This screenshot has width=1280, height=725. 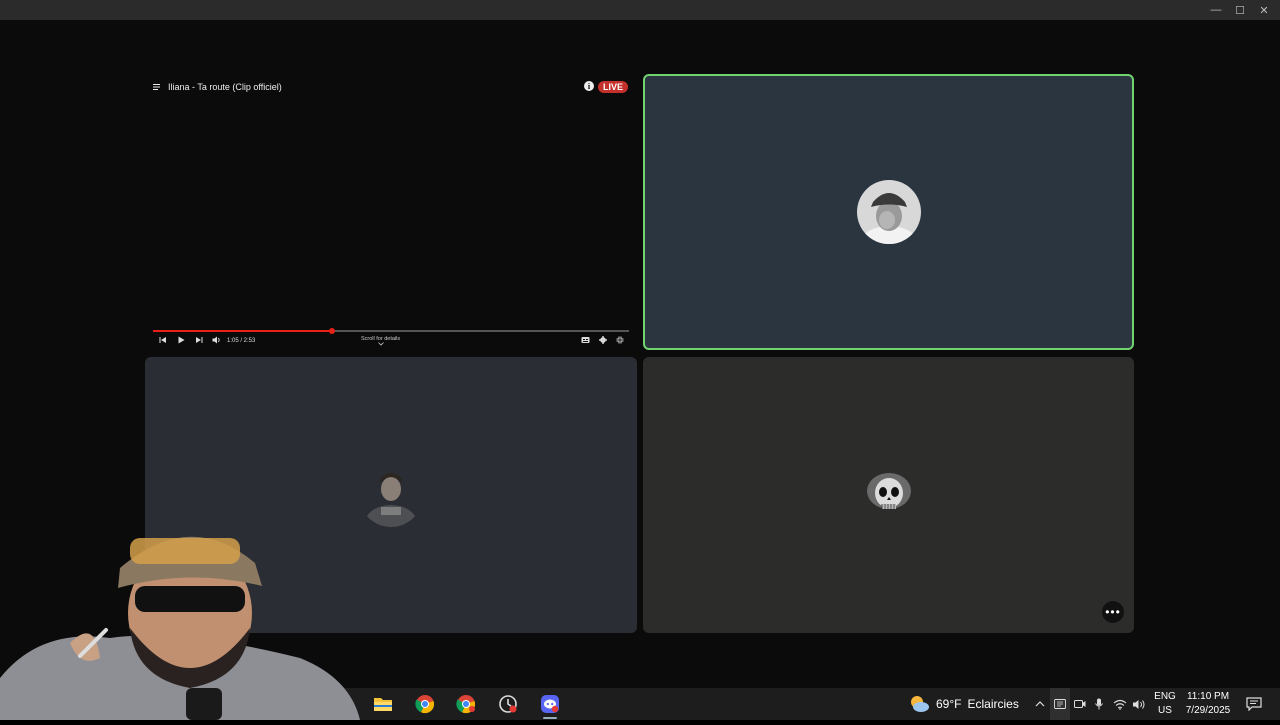 I want to click on notification-icon, so click(x=1254, y=704).